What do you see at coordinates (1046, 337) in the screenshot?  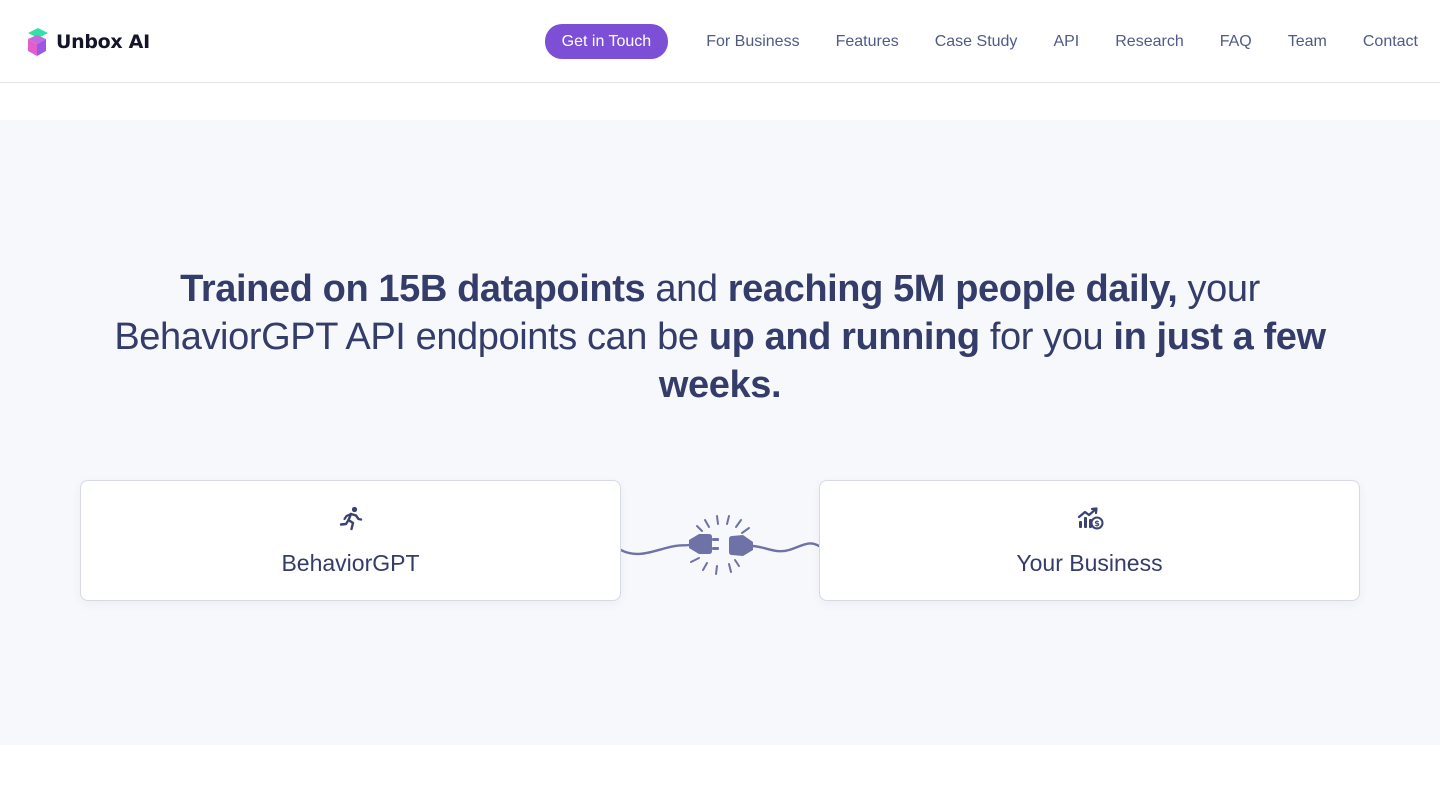 I see `headline-segment: for you` at bounding box center [1046, 337].